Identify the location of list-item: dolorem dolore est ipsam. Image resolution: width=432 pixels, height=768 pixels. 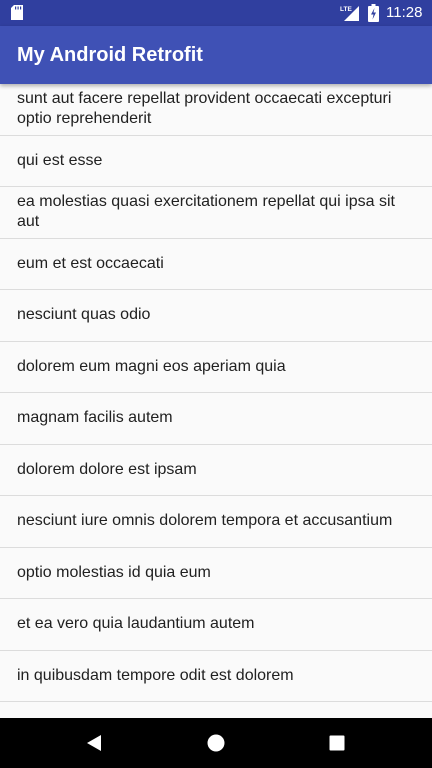
(216, 470).